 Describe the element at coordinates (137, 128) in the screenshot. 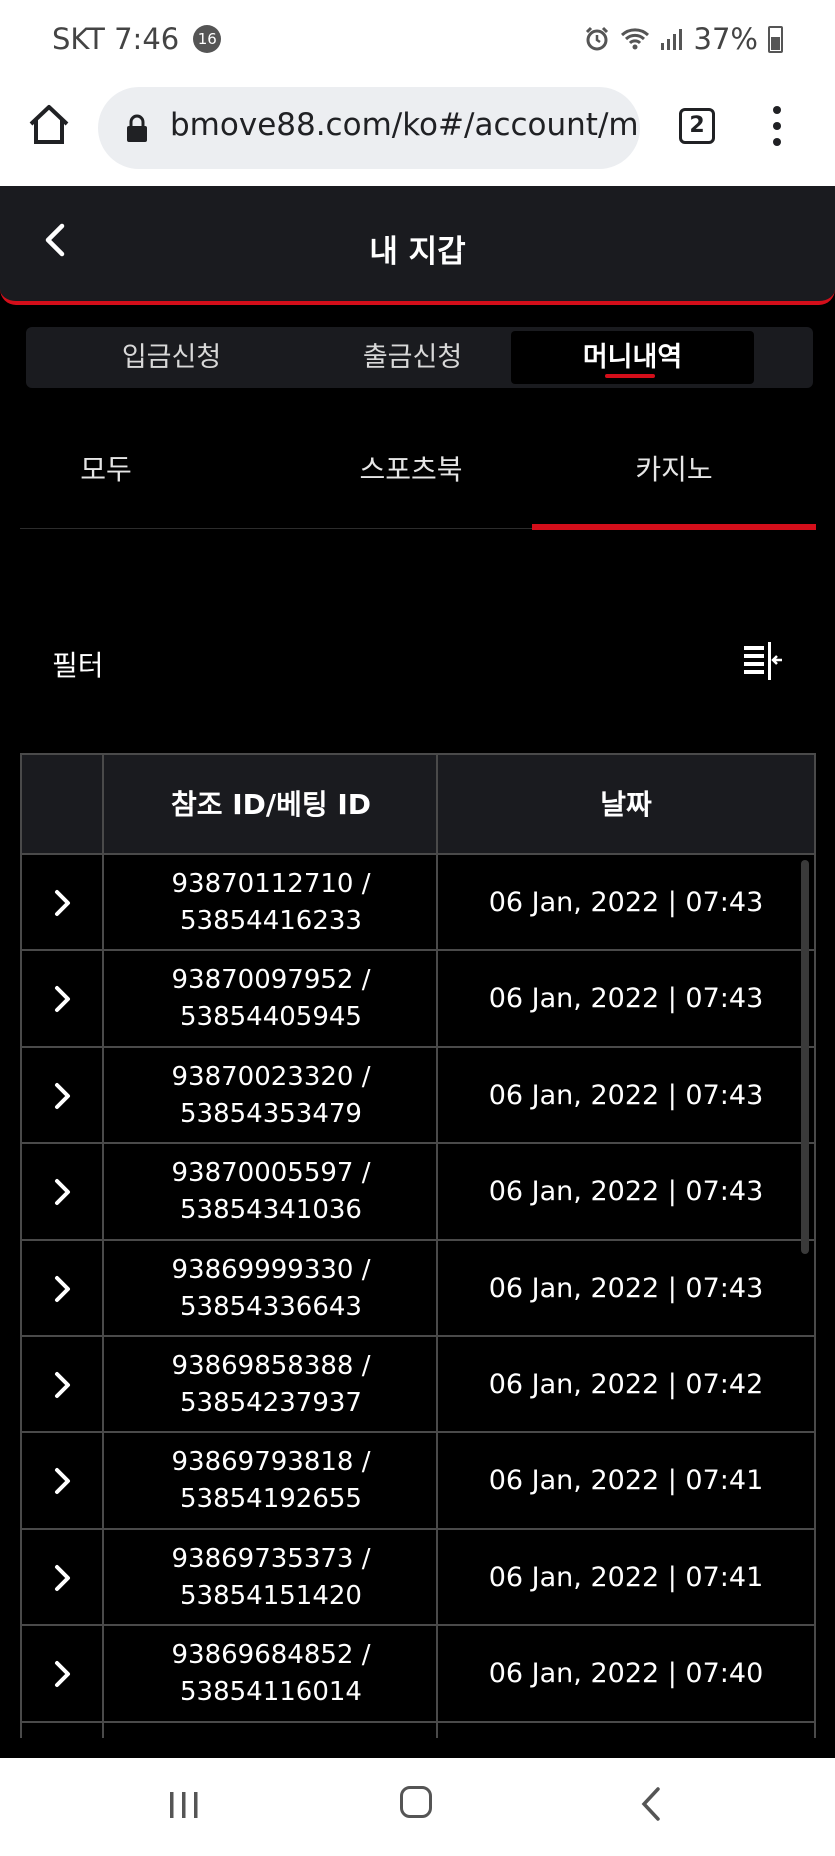

I see `lock-icon` at that location.